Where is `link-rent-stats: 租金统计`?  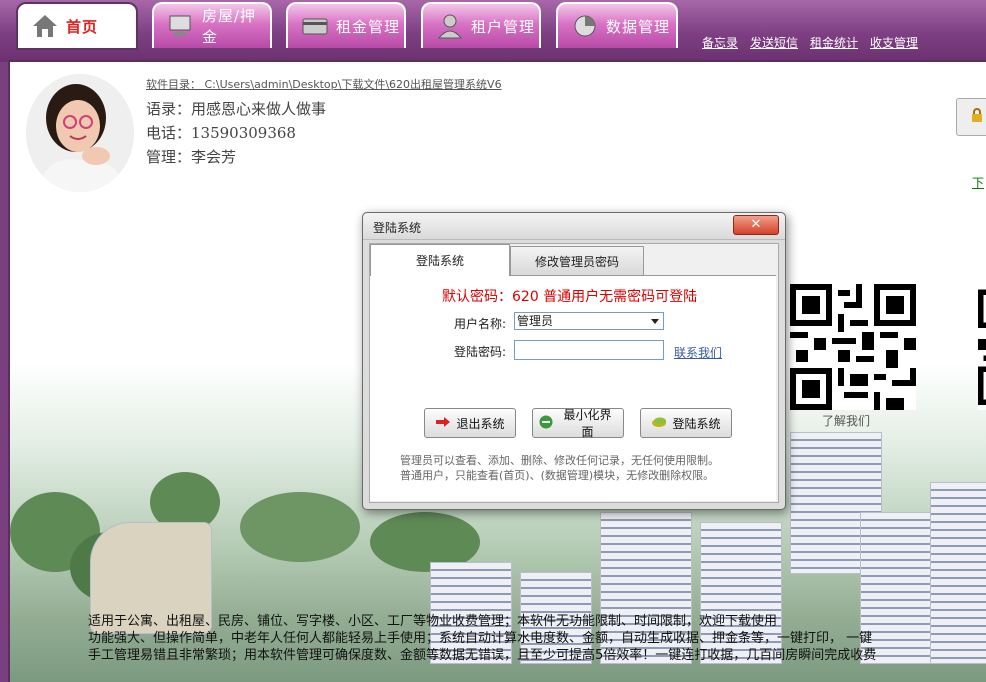
link-rent-stats: 租金统计 is located at coordinates (834, 42).